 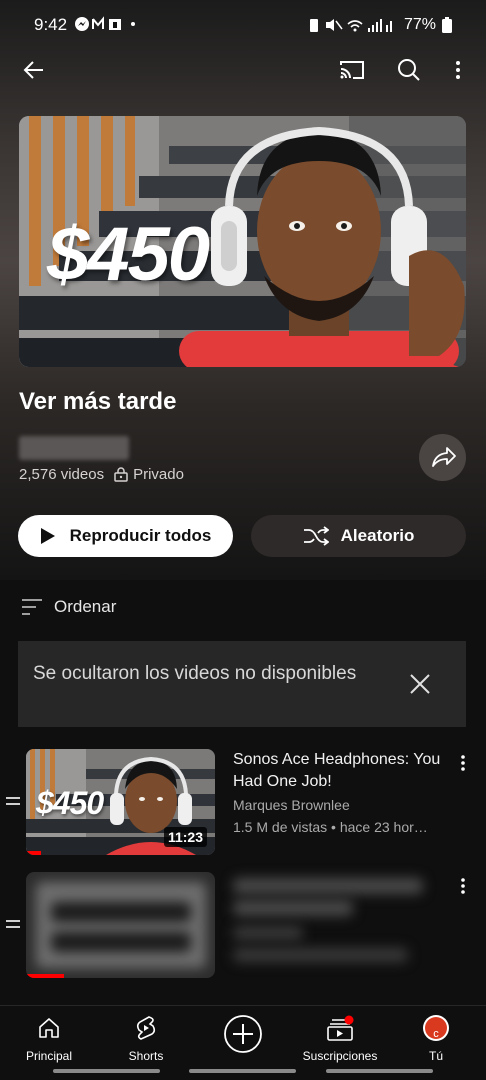 I want to click on thumbnail-price-text: $450, so click(x=70, y=803).